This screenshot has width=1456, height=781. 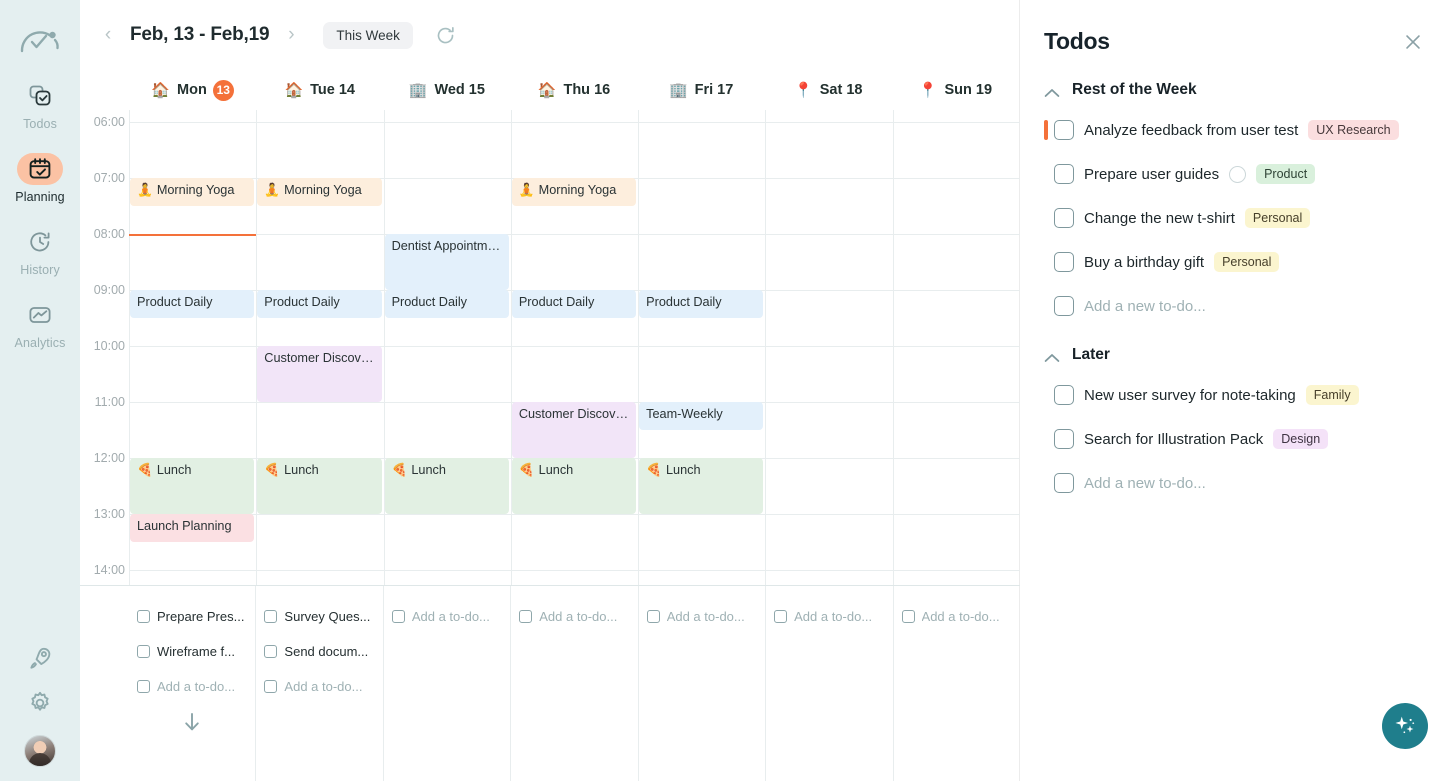 I want to click on calendar-event: Launch Planning, so click(x=192, y=528).